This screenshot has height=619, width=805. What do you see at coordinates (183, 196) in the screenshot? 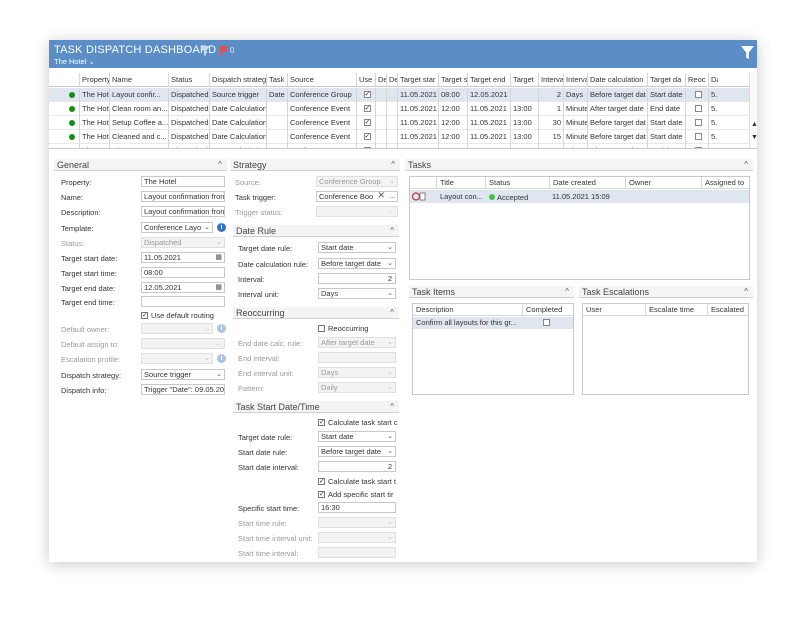
I see `name-input: Layout confirmation fron` at bounding box center [183, 196].